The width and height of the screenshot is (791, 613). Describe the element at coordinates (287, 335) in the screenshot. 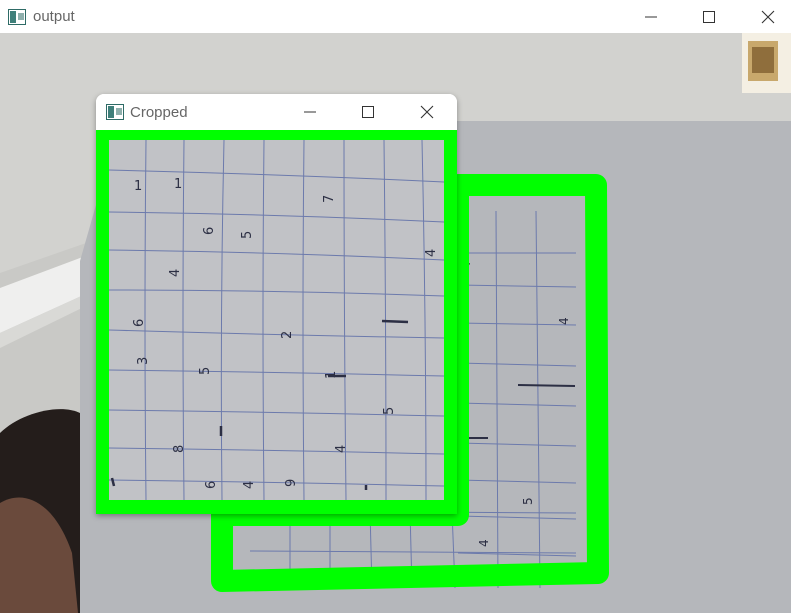

I see `digit: 2` at that location.